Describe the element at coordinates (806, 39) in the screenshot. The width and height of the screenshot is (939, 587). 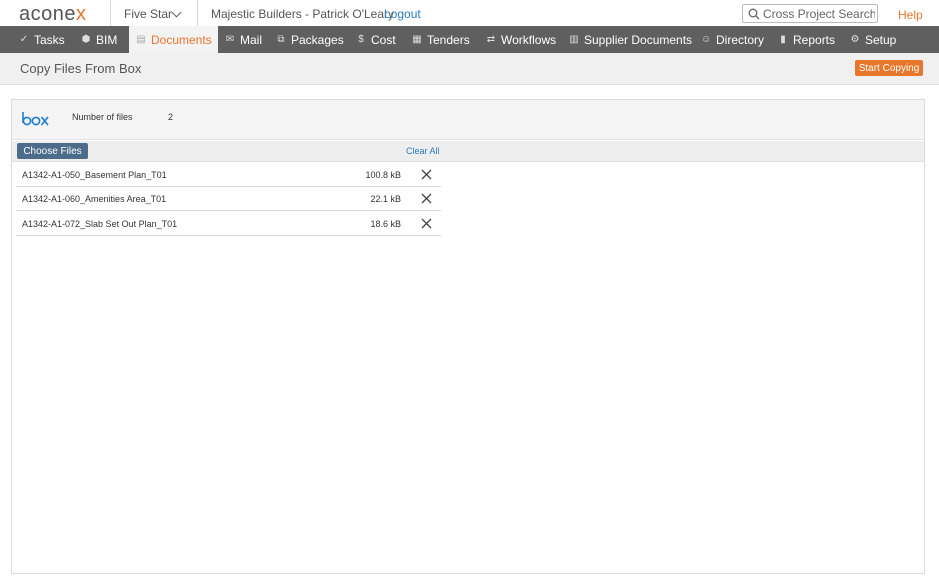
I see `nav-reports: ▮ Reports` at that location.